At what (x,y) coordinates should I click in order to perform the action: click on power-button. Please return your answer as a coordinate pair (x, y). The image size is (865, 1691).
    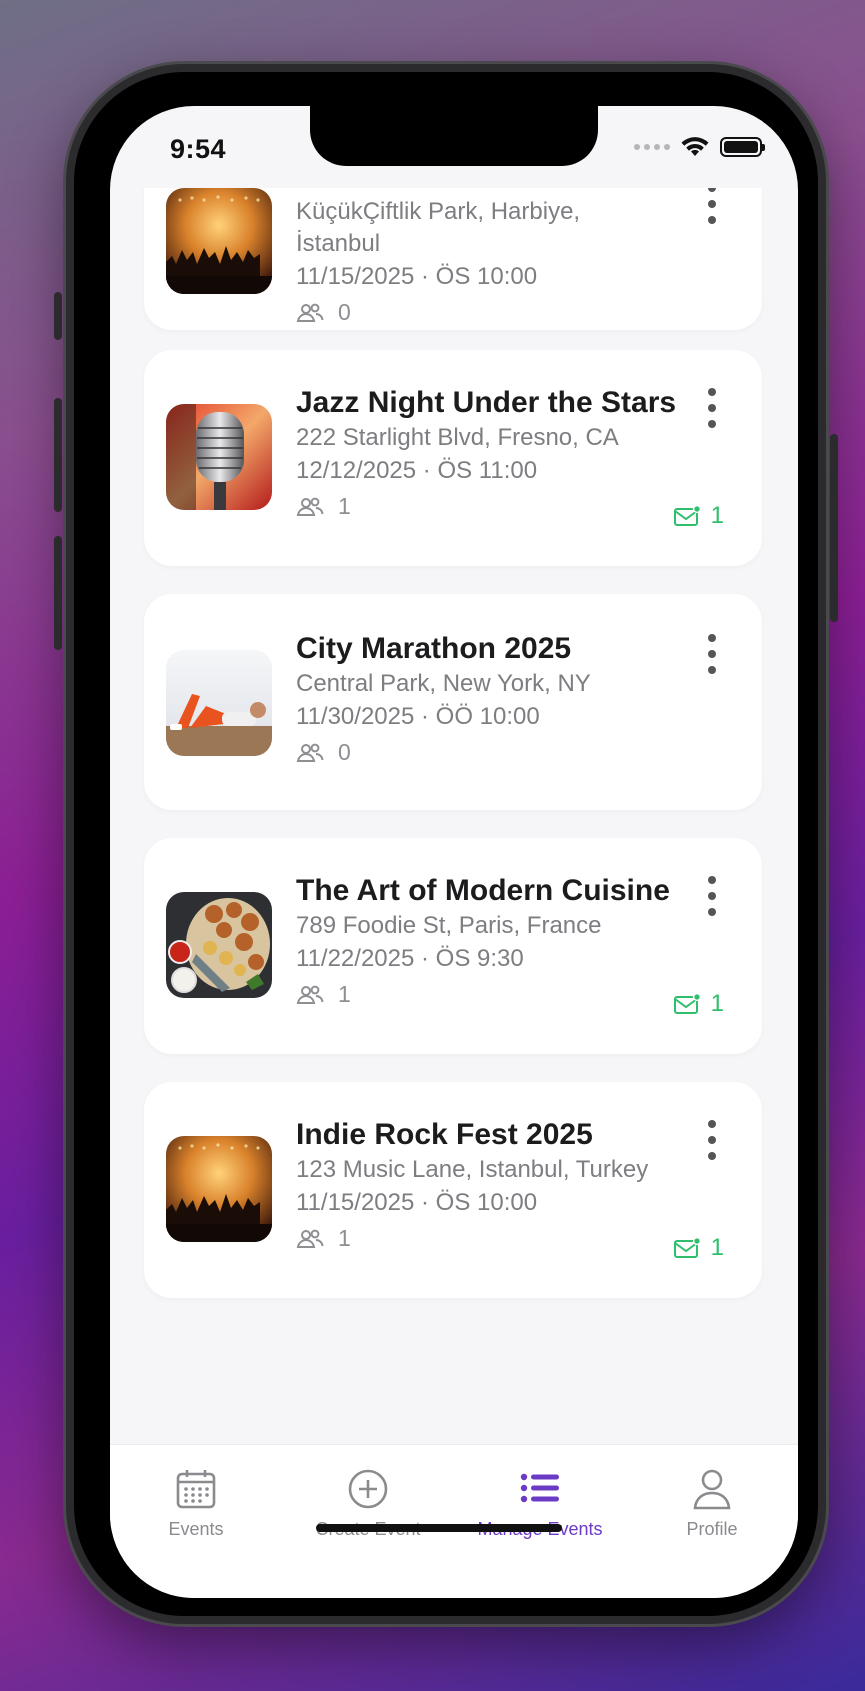
    Looking at the image, I should click on (834, 528).